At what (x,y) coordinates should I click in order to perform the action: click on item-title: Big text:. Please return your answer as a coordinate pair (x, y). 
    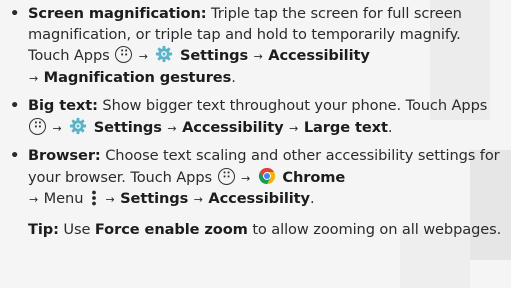
    Looking at the image, I should click on (63, 105).